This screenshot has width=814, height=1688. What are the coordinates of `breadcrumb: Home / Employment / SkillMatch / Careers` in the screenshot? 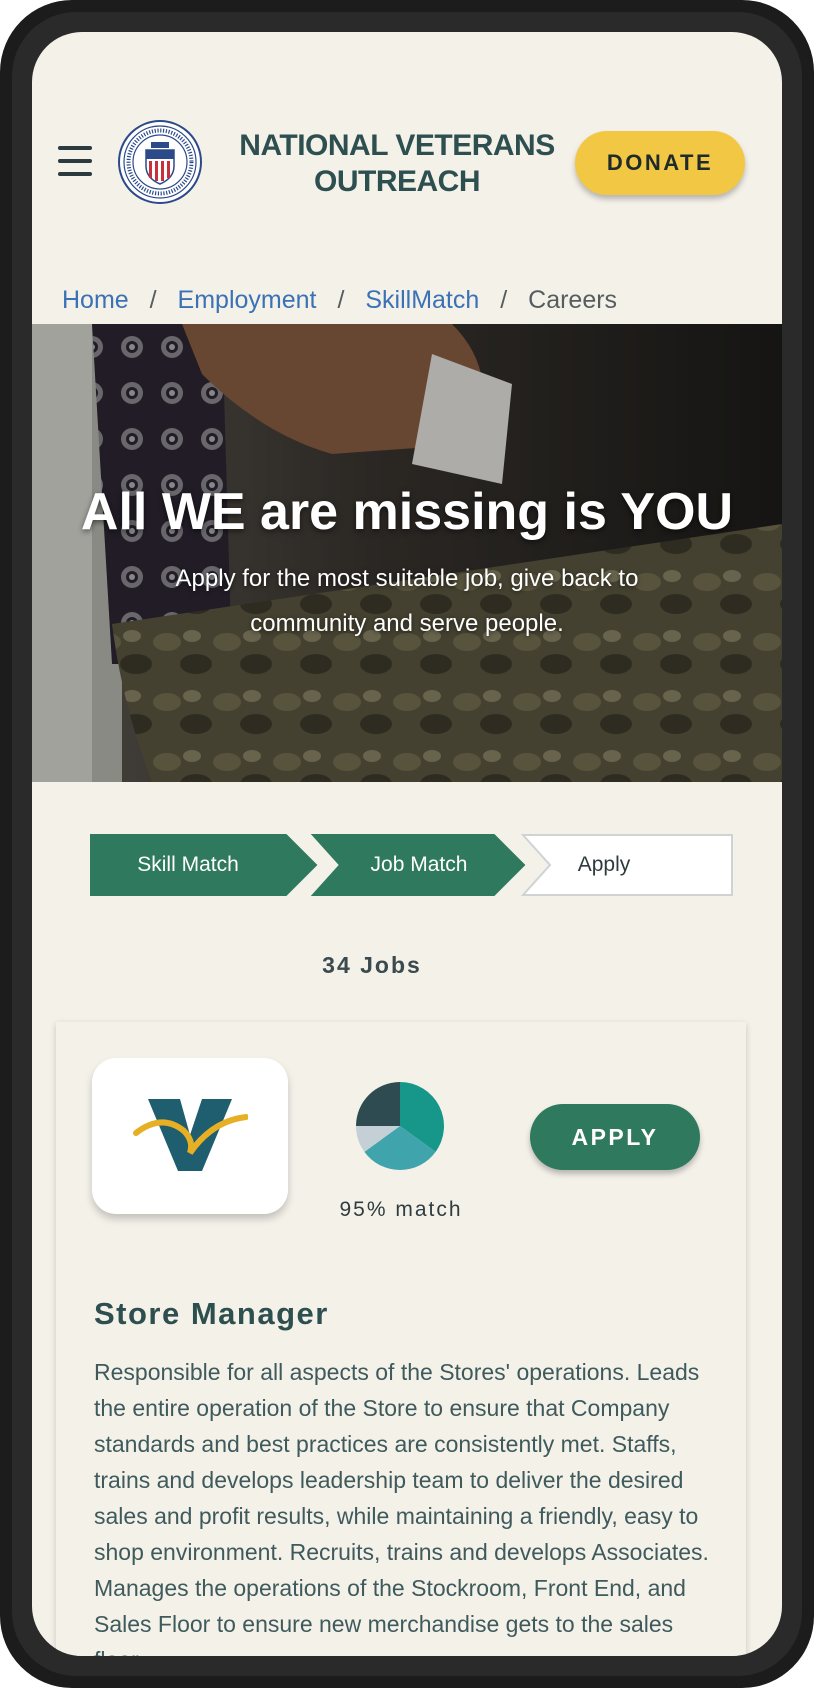 It's located at (339, 300).